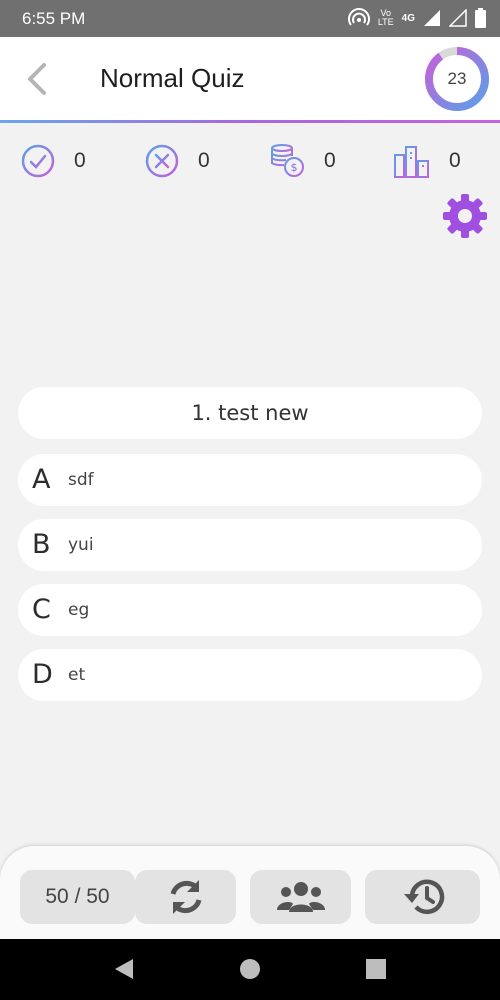 Image resolution: width=500 pixels, height=1000 pixels. What do you see at coordinates (408, 18) in the screenshot?
I see `network-type-label: 4G` at bounding box center [408, 18].